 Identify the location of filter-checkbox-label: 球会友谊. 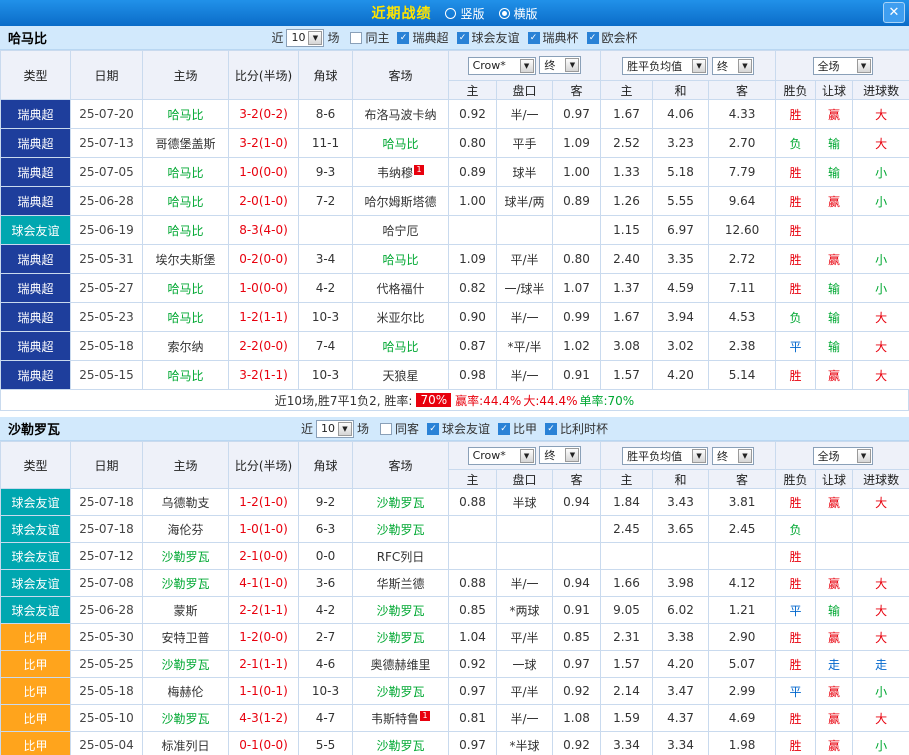
(466, 429).